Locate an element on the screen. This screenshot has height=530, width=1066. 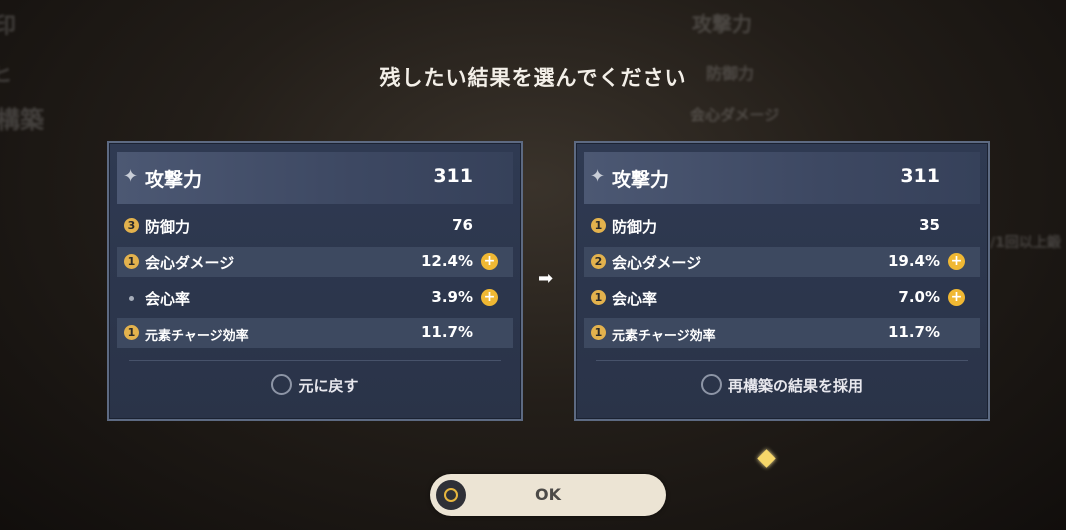
bg-text: 攻撃力 is located at coordinates (722, 24).